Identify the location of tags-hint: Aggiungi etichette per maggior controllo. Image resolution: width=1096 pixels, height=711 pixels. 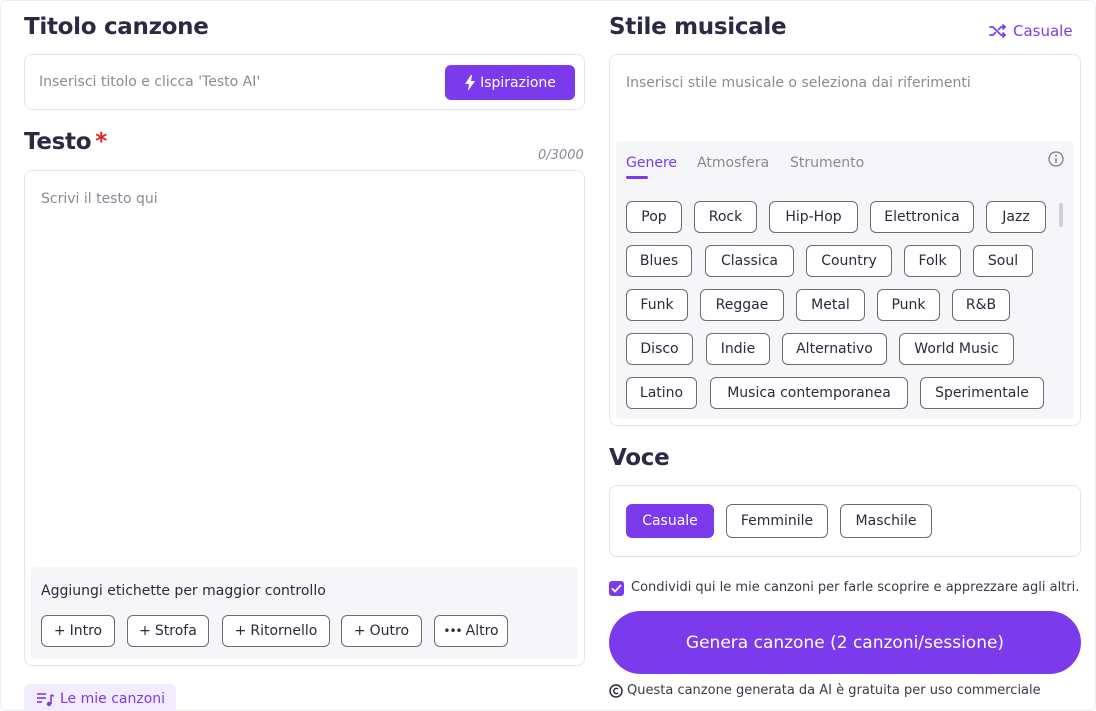
(183, 591).